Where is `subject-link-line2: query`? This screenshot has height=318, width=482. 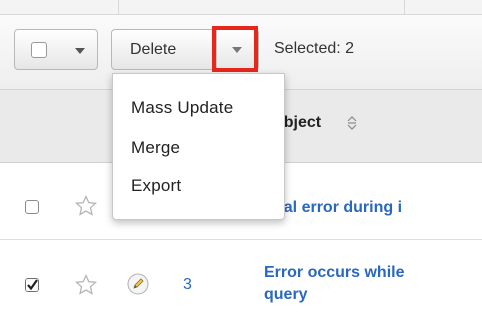
subject-link-line2: query is located at coordinates (286, 295).